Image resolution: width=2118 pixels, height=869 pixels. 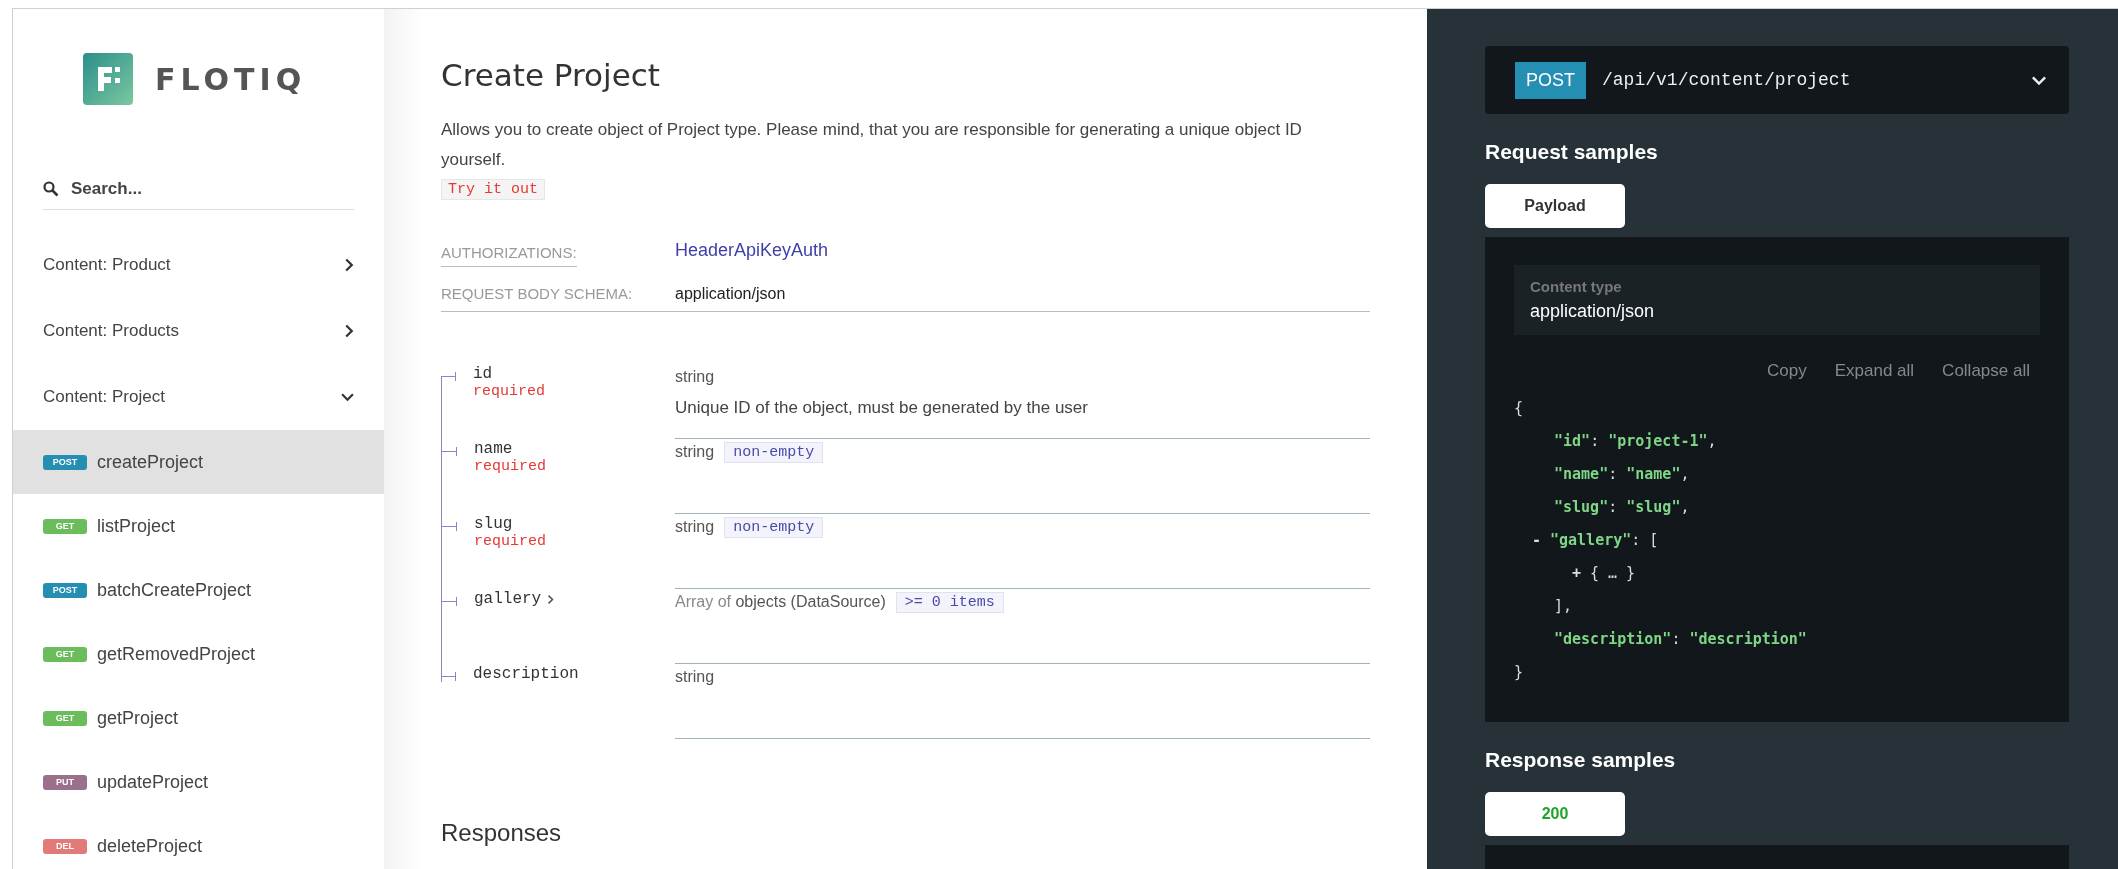 I want to click on sidebar-item: PUT updateProject, so click(x=198, y=782).